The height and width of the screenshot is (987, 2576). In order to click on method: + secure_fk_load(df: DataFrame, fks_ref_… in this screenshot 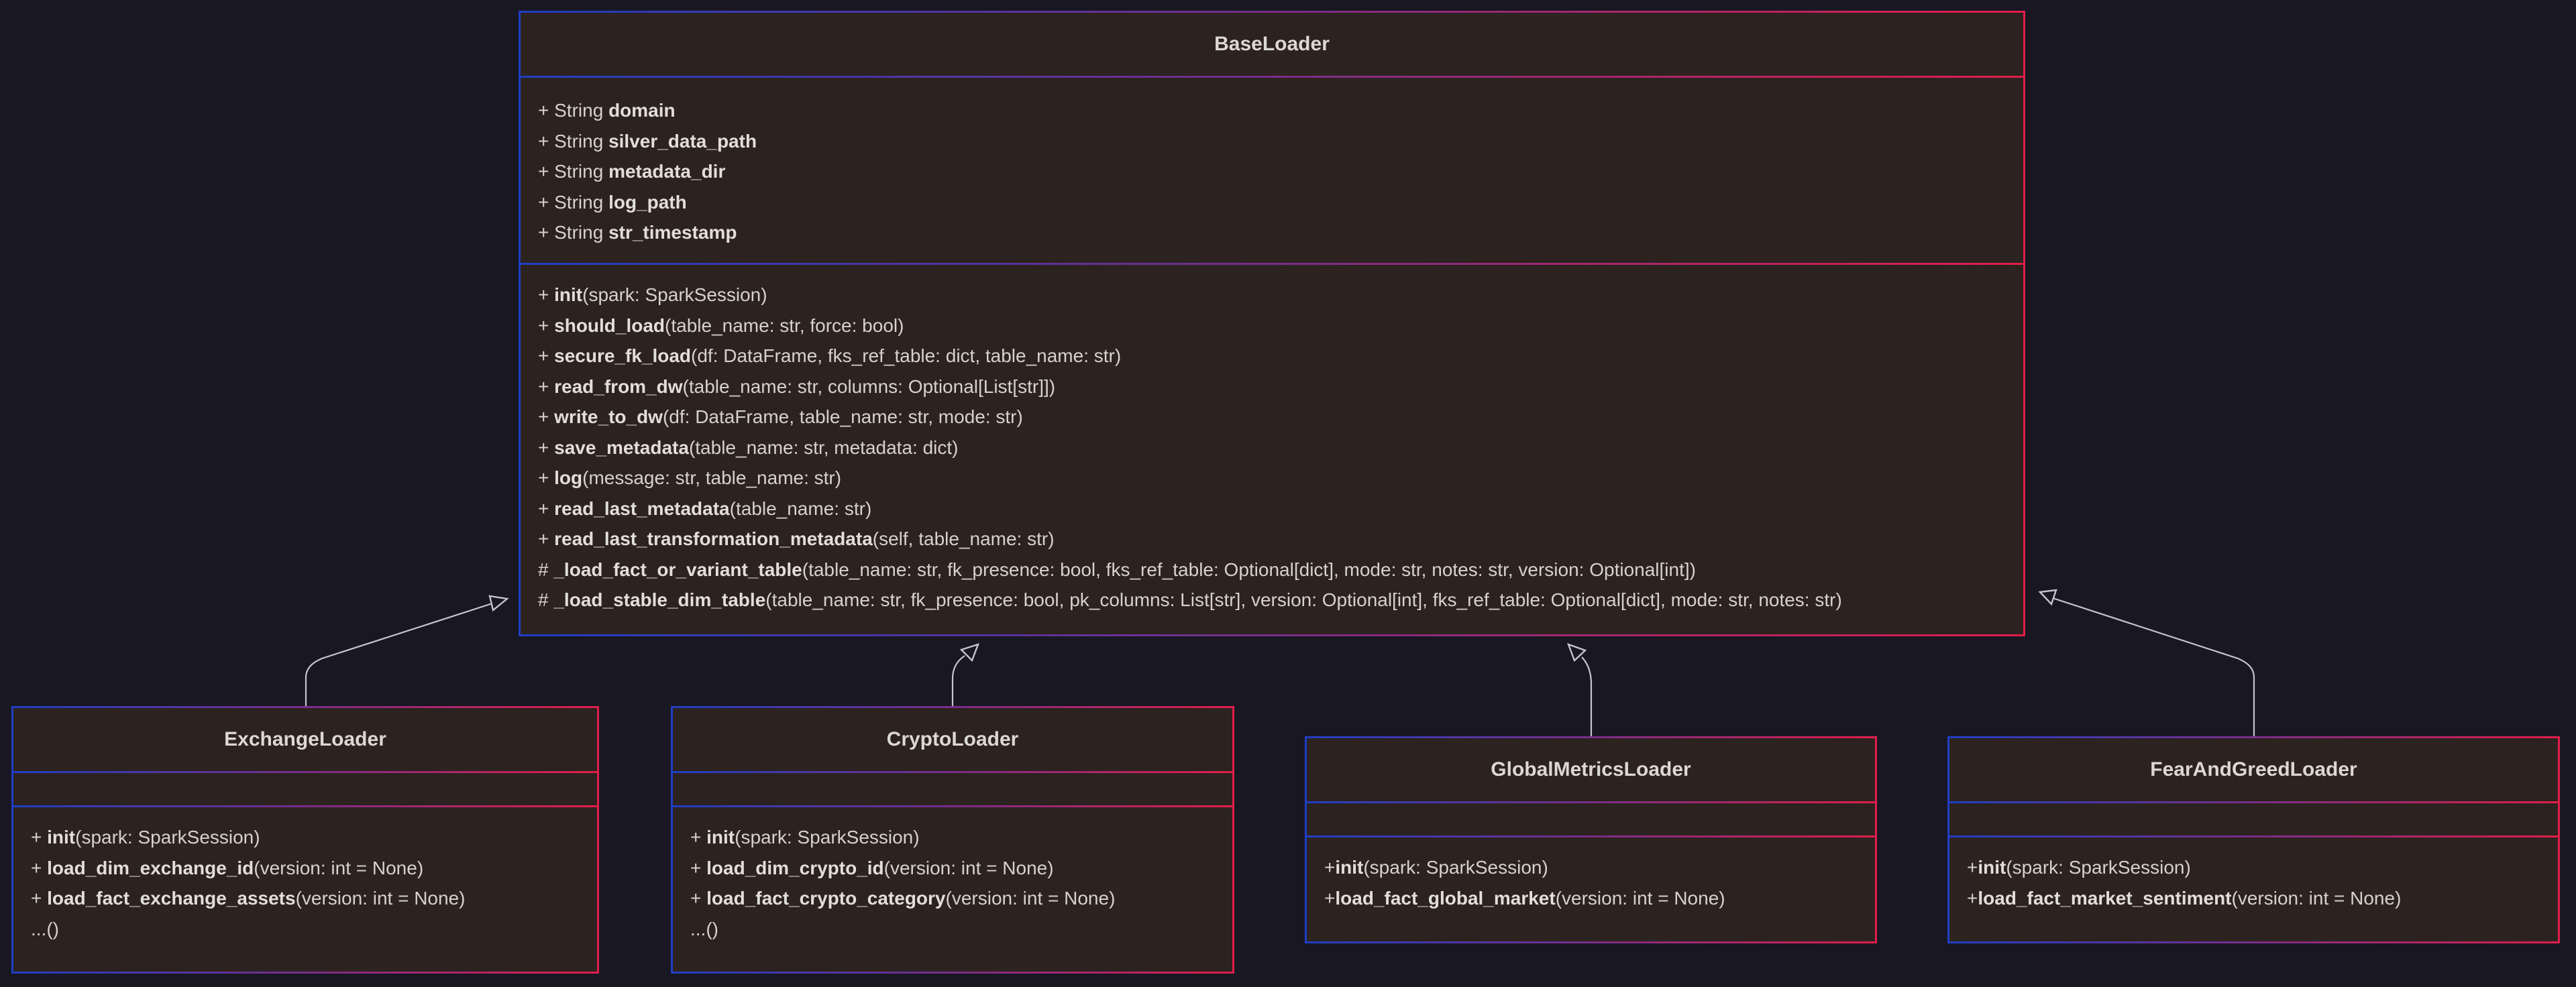, I will do `click(830, 355)`.